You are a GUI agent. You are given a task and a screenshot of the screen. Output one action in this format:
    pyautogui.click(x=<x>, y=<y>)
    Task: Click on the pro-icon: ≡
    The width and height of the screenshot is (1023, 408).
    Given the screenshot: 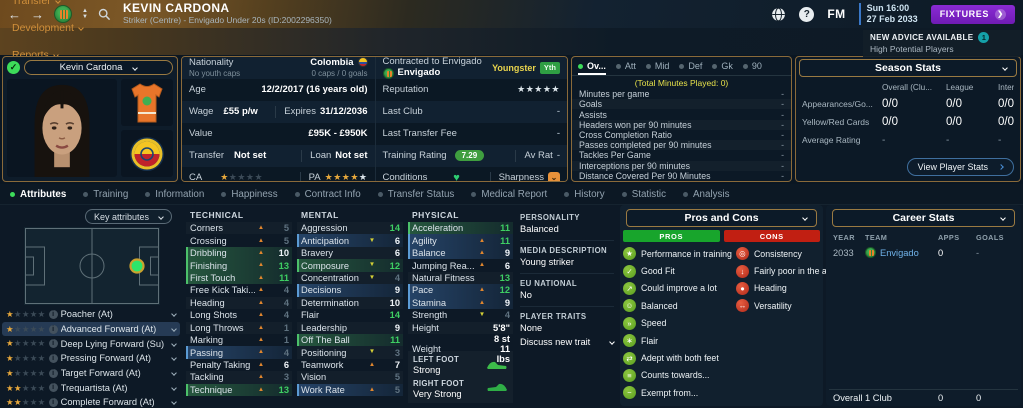 What is the action you would take?
    pyautogui.click(x=629, y=375)
    